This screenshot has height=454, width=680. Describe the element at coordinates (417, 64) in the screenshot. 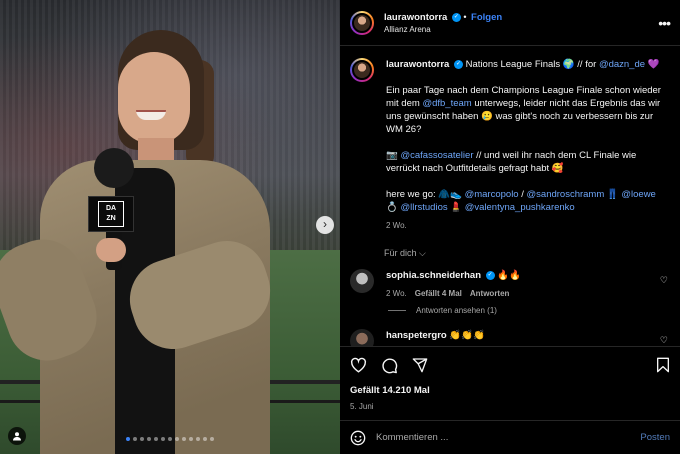

I see `caption-username: laurawontorra` at that location.